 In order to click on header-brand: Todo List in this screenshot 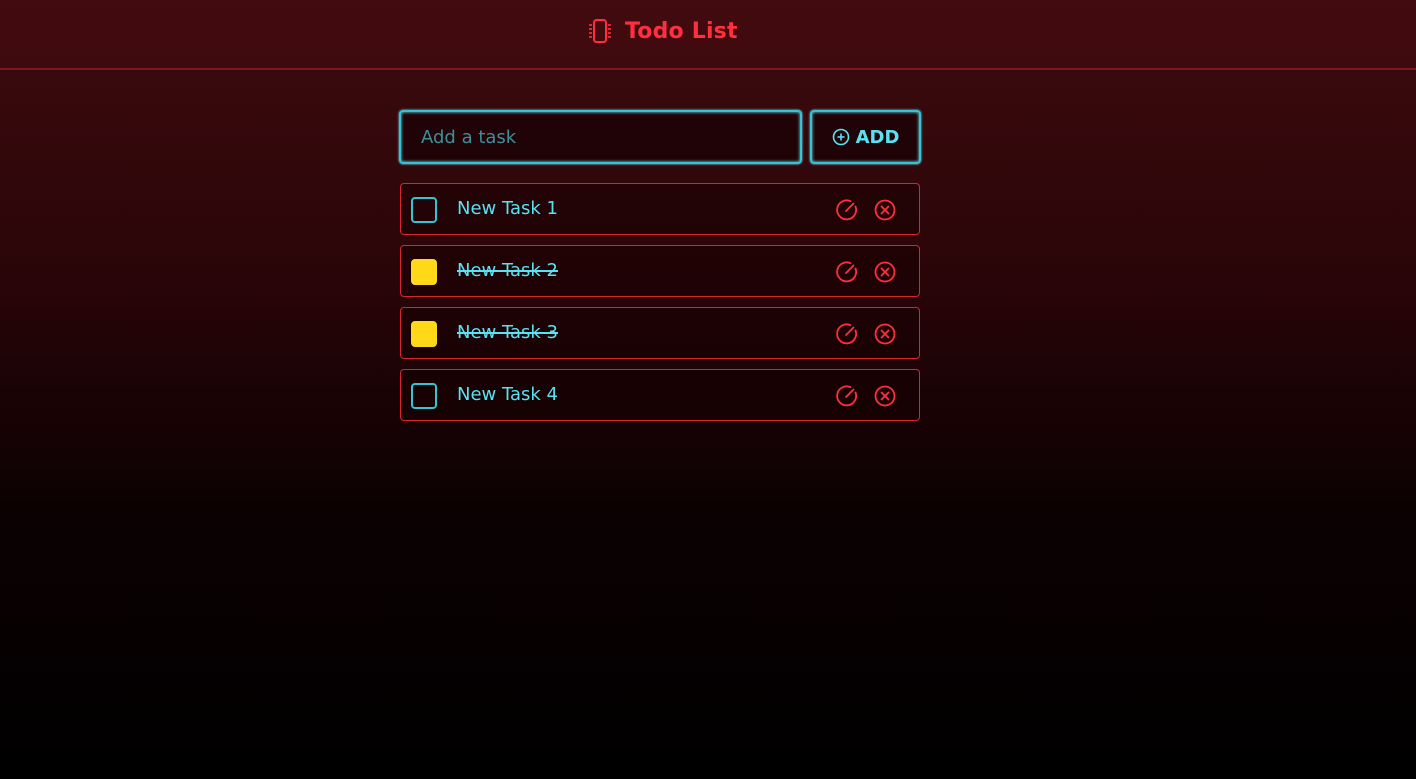, I will do `click(662, 31)`.